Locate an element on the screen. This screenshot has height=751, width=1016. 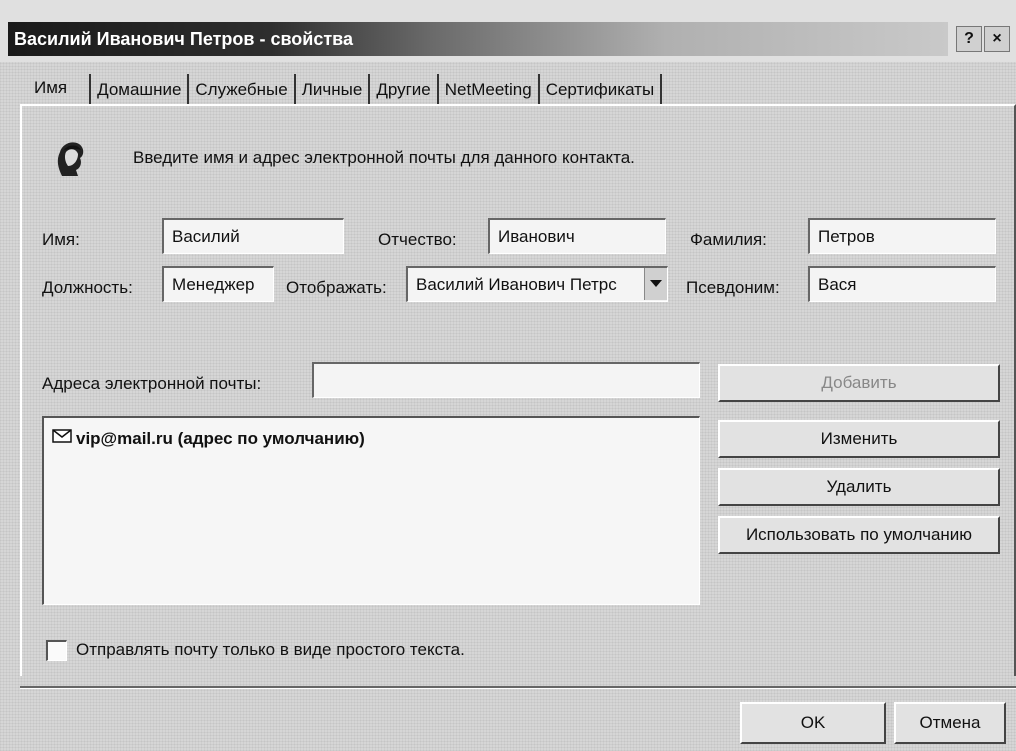
last-name-field: Петров is located at coordinates (902, 236).